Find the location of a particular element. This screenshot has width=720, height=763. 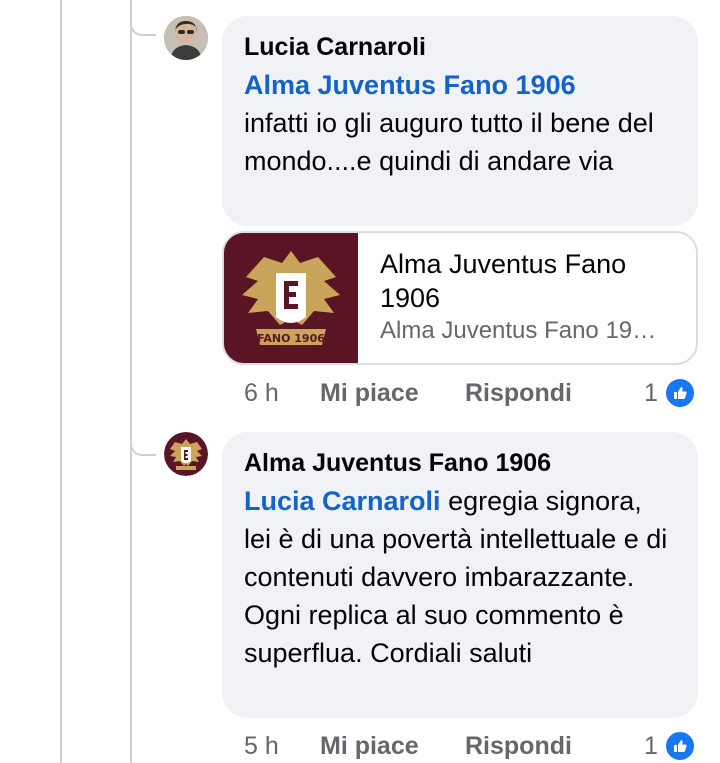

comment-author: Lucia Carnaroli is located at coordinates (460, 47).